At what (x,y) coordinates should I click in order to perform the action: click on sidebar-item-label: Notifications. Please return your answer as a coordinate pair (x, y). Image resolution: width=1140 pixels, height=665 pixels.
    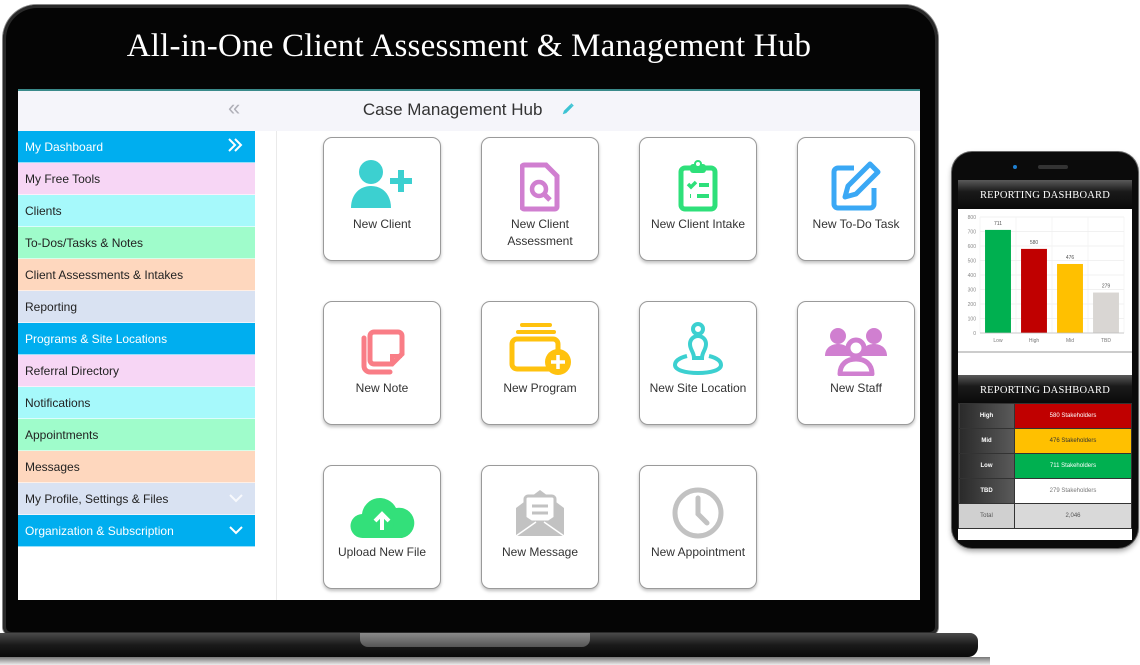
    Looking at the image, I should click on (58, 402).